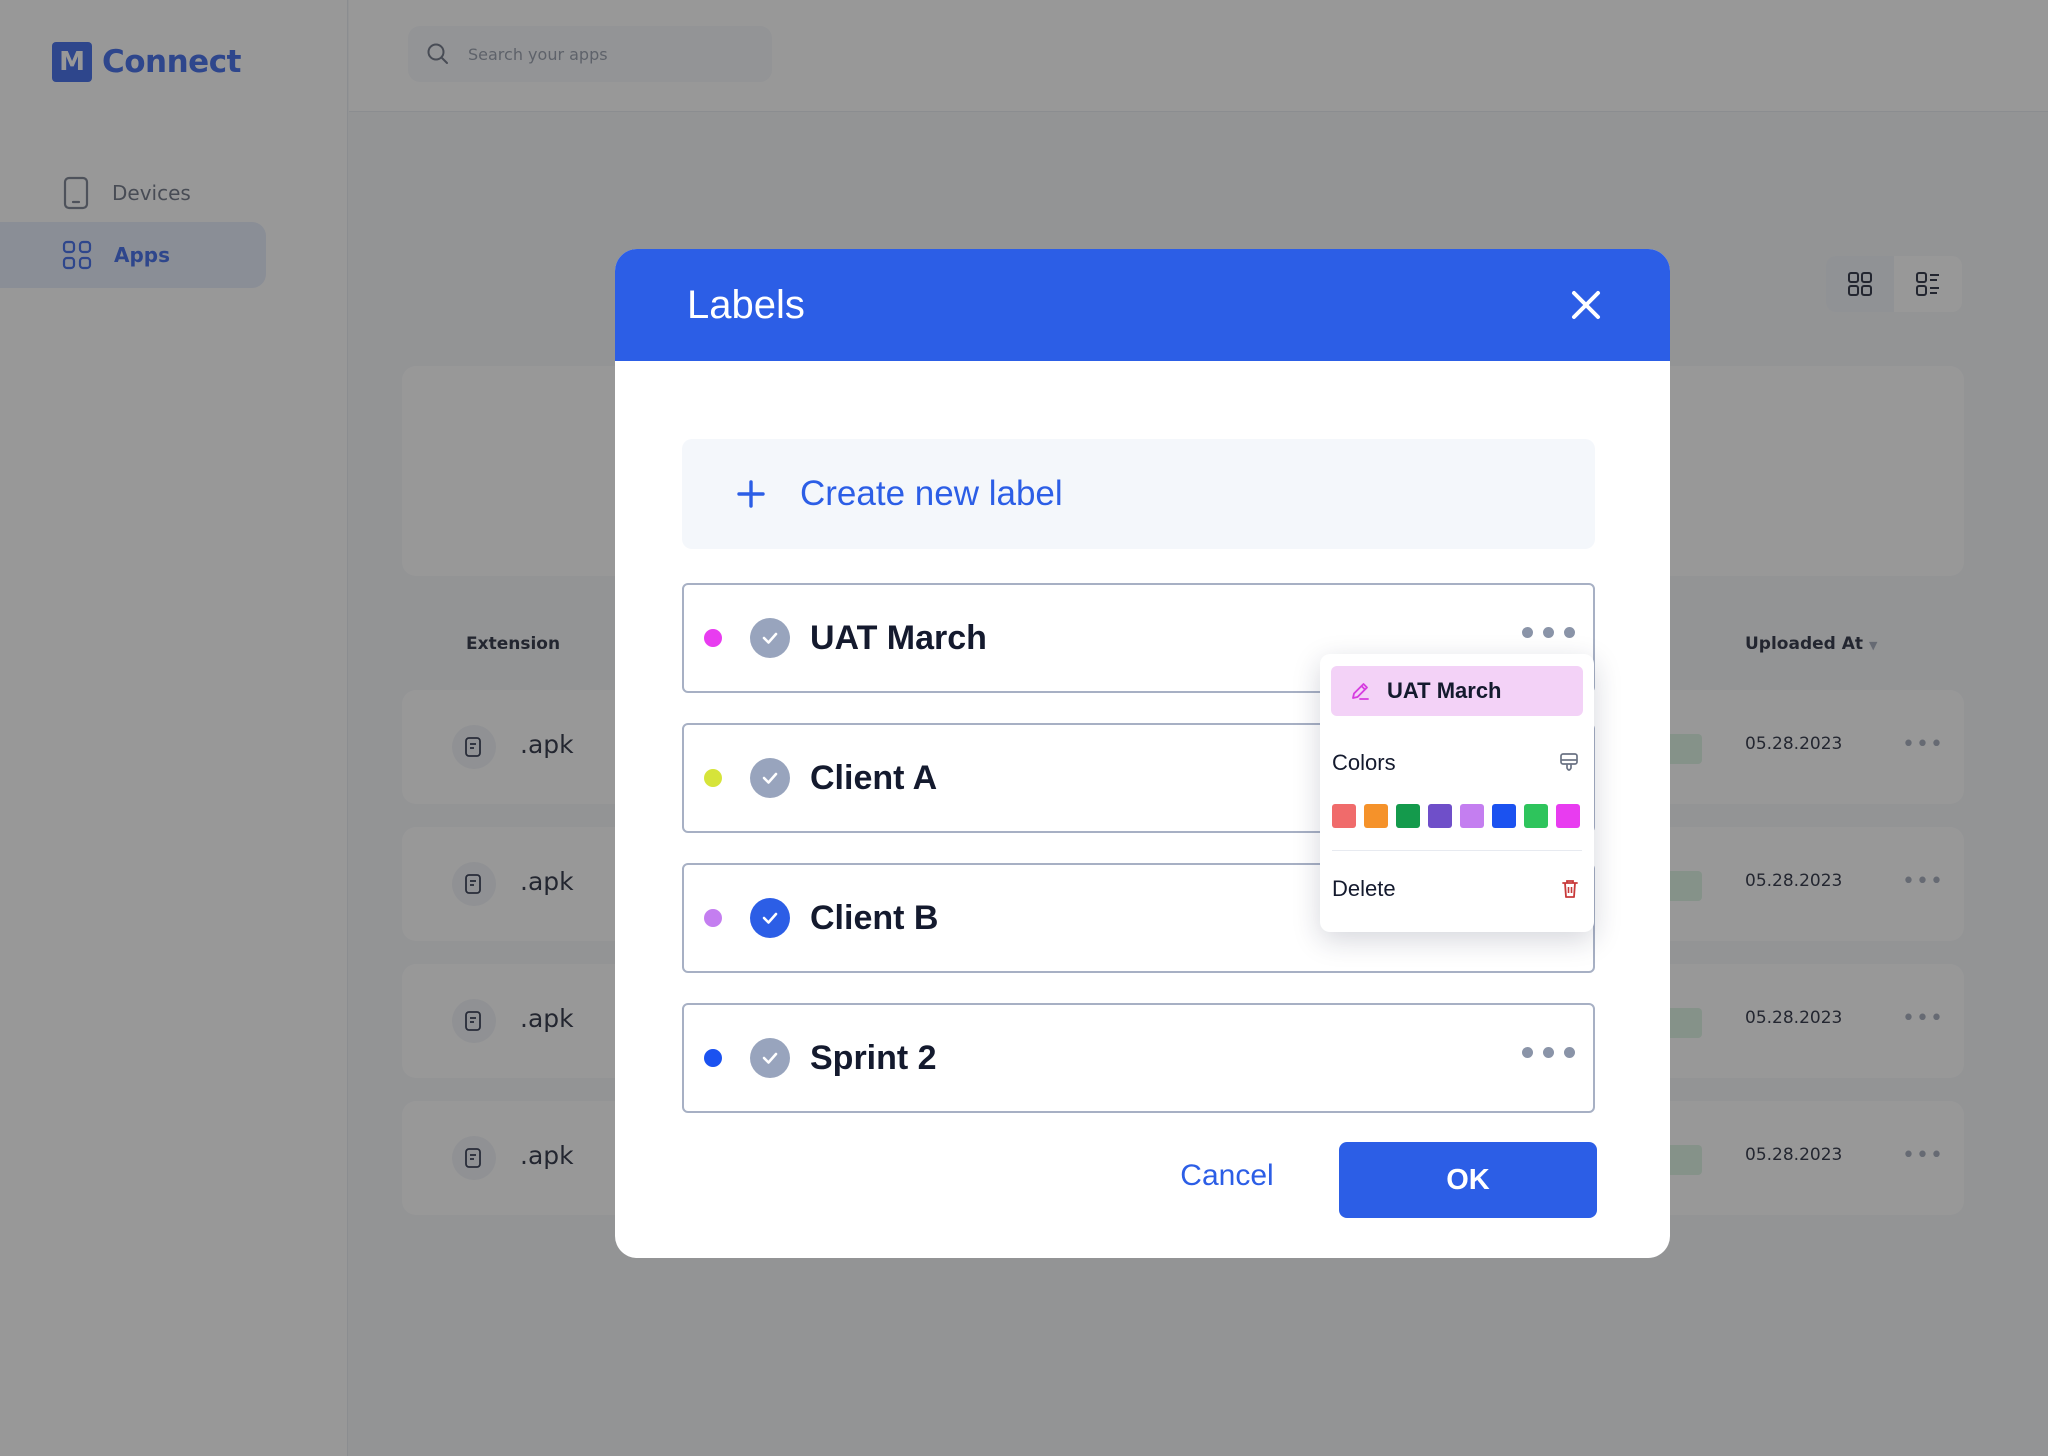 This screenshot has width=2048, height=1456. Describe the element at coordinates (1468, 1180) in the screenshot. I see `ok-button: OK` at that location.